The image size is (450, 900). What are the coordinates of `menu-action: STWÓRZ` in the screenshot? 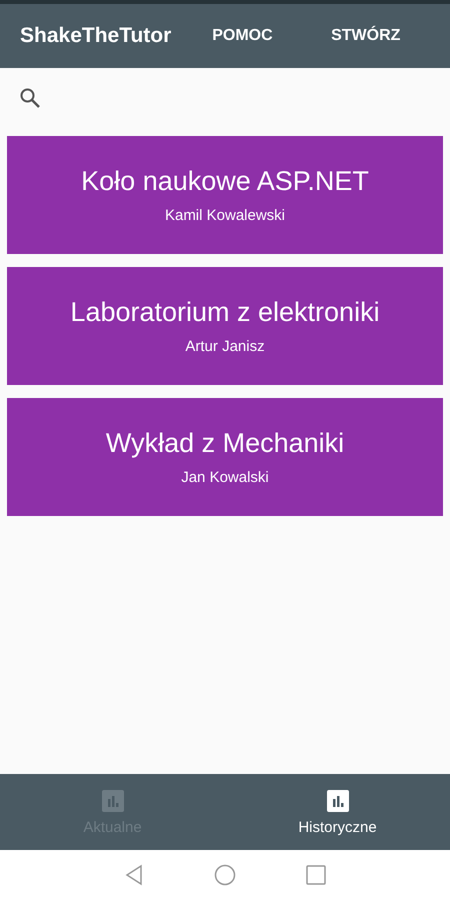 It's located at (390, 36).